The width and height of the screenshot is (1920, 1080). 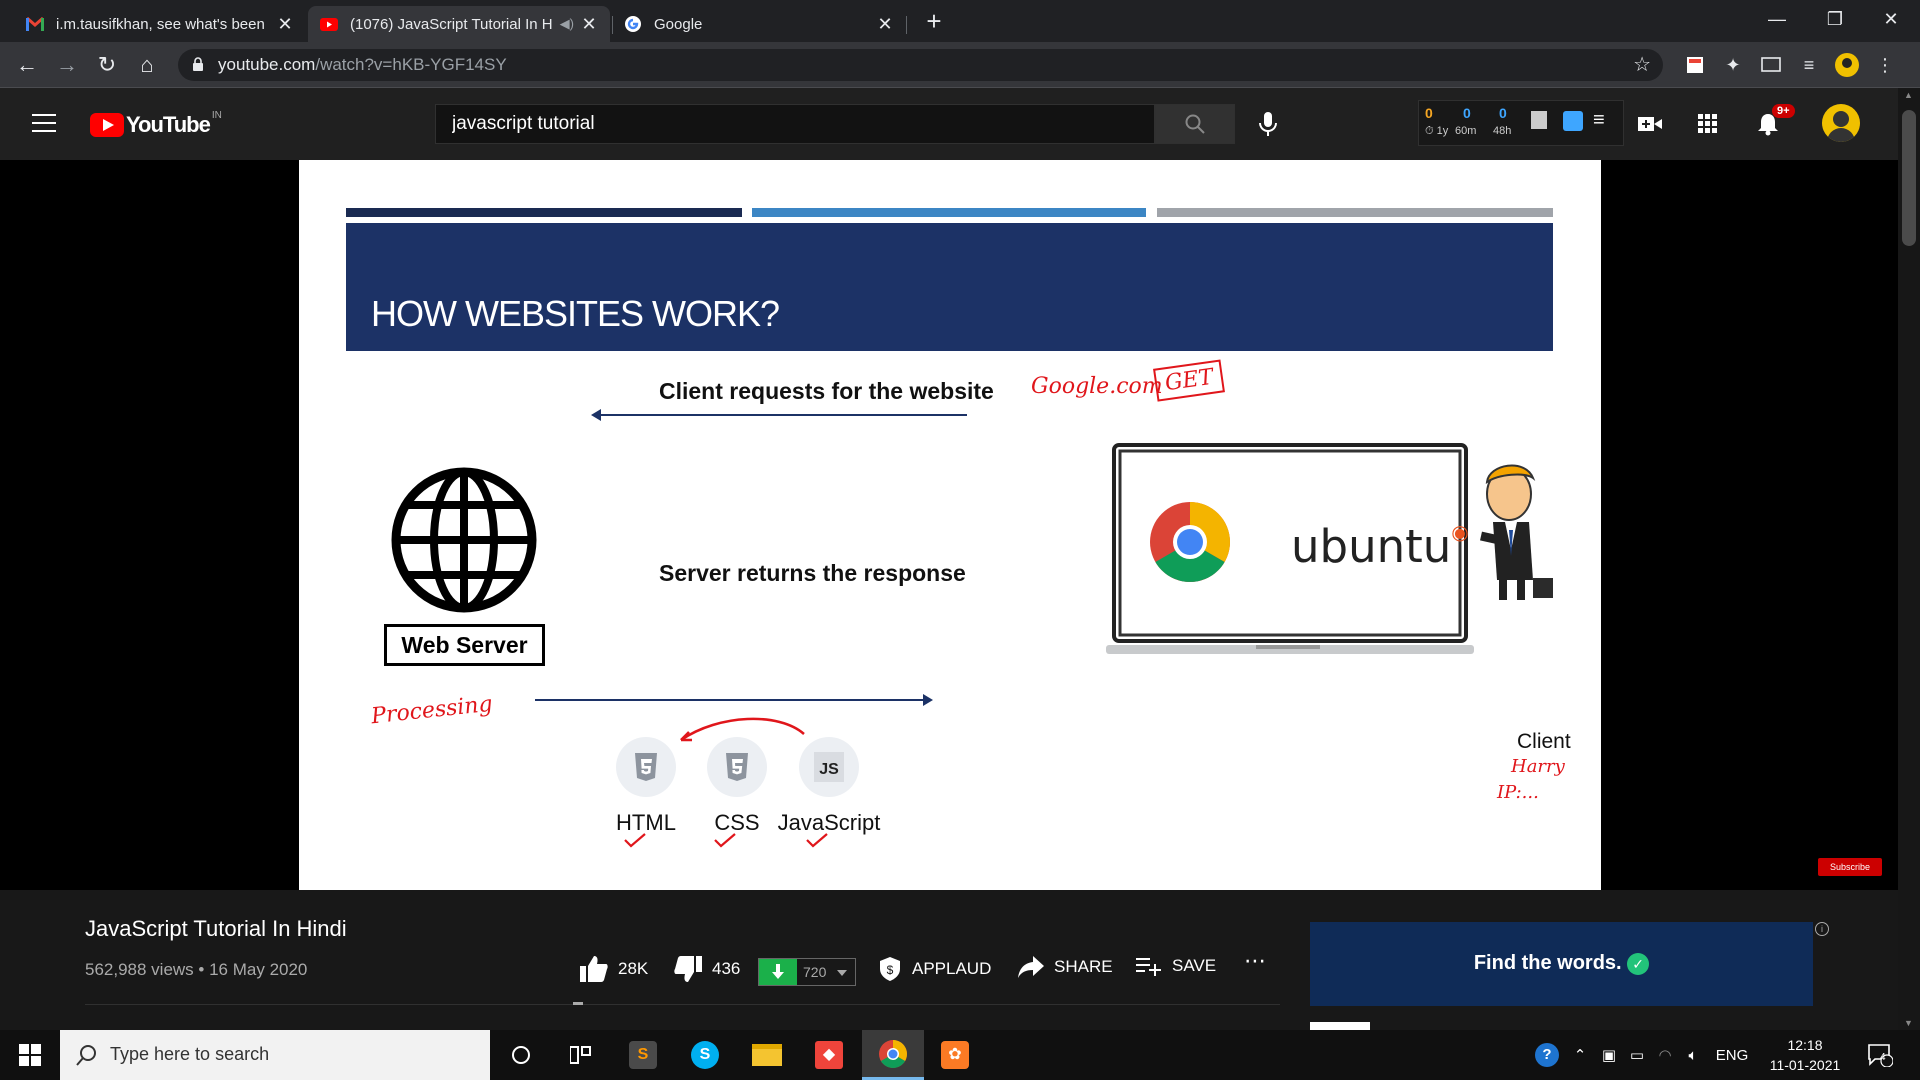 What do you see at coordinates (160, 24) in the screenshot?
I see `tab-gmail: i.m.tausifkhan, see what's been h ✕` at bounding box center [160, 24].